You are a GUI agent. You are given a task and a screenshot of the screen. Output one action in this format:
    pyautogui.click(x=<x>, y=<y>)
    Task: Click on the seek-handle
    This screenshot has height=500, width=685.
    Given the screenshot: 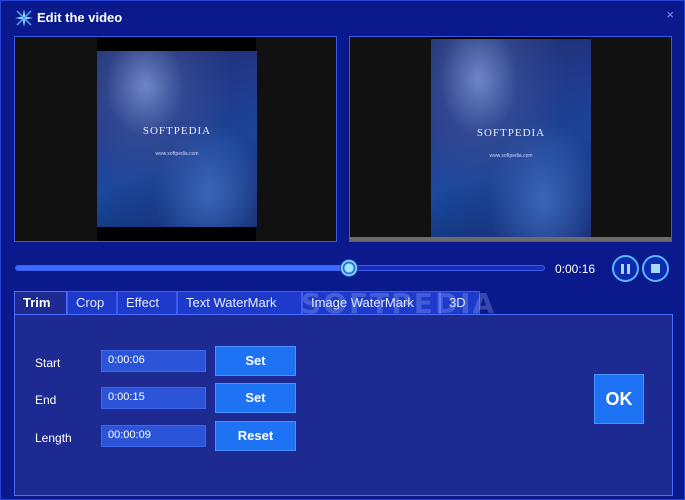 What is the action you would take?
    pyautogui.click(x=348, y=268)
    